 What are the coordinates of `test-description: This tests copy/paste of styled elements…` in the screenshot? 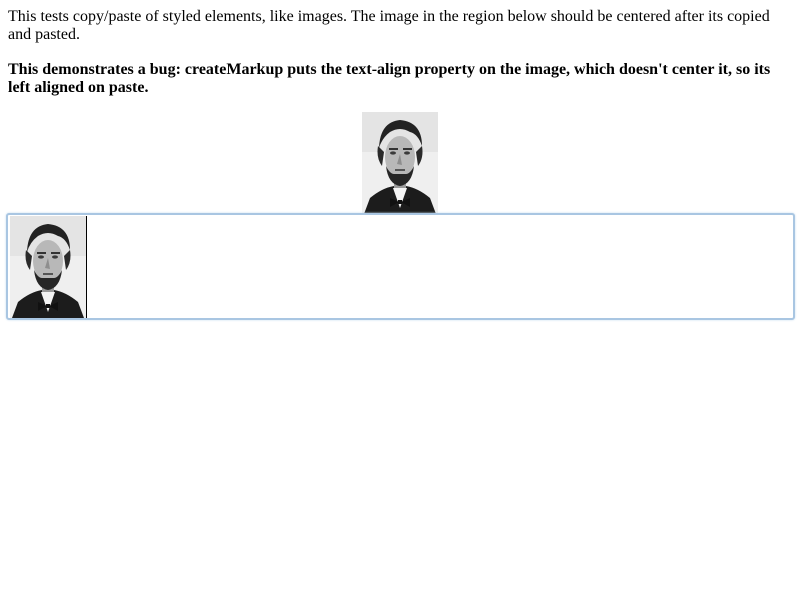 It's located at (389, 25).